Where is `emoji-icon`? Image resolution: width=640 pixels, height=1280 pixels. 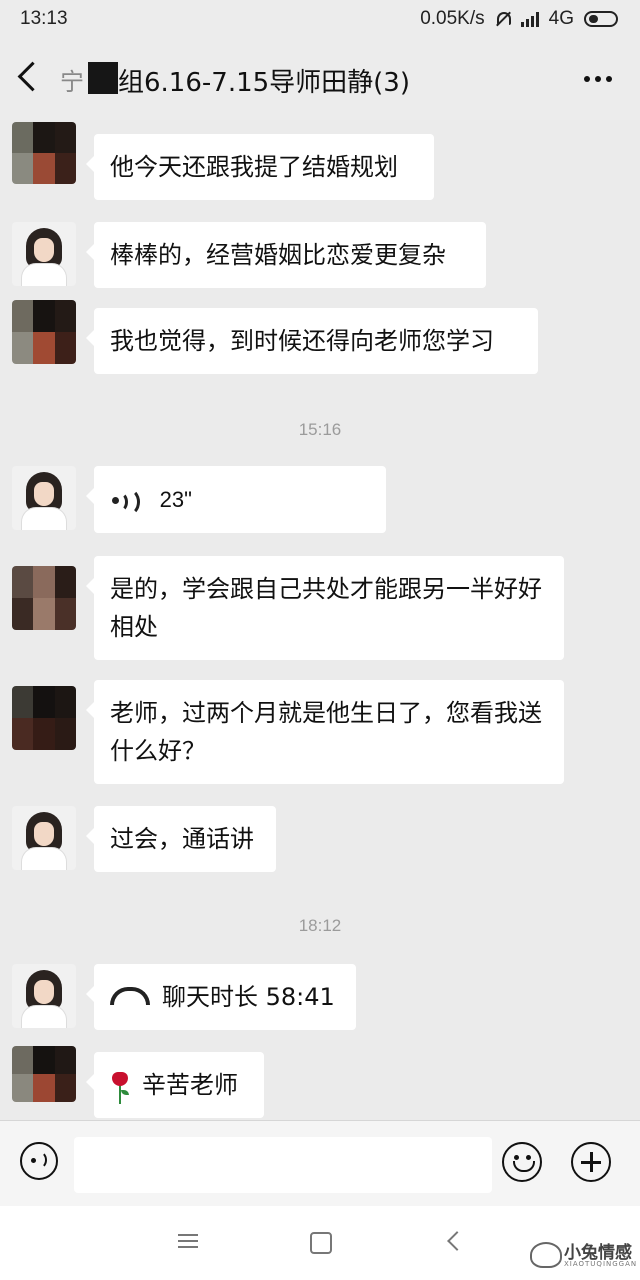 emoji-icon is located at coordinates (522, 1162).